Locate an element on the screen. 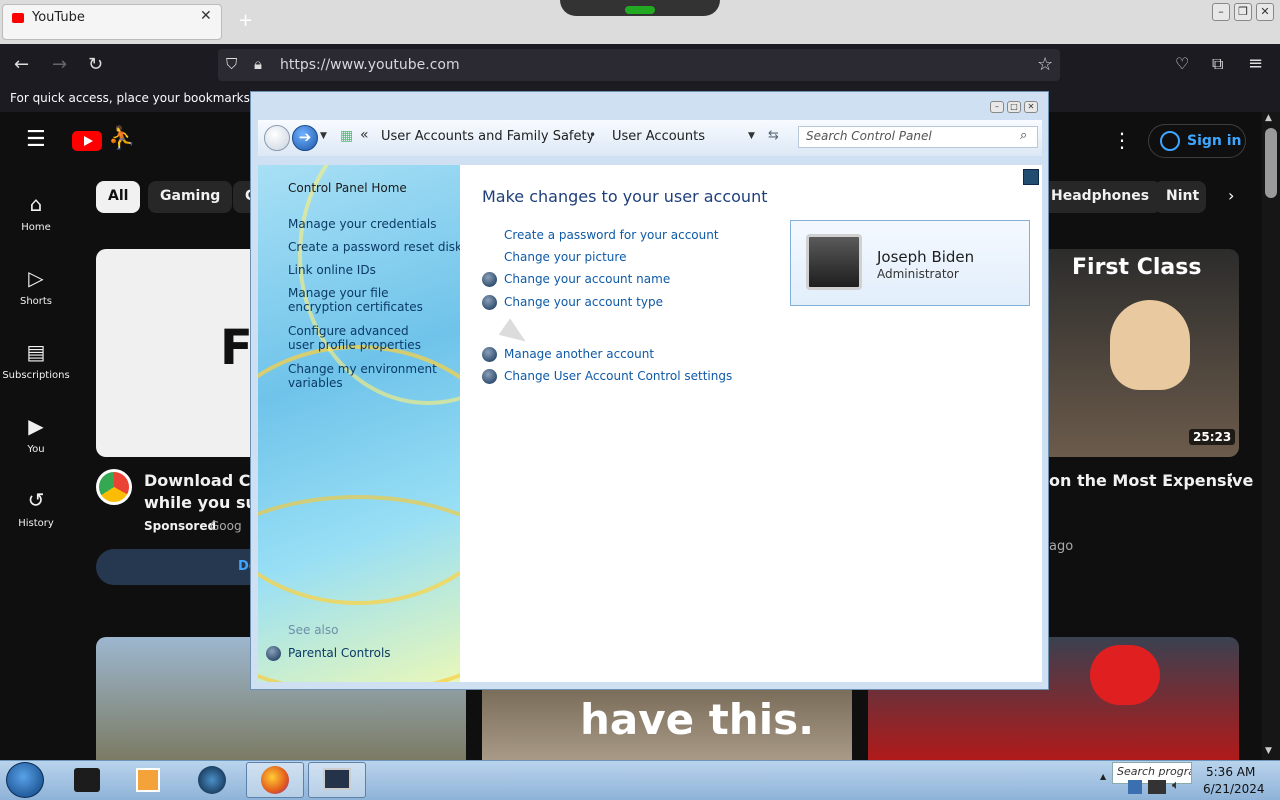  page-title: Make changes to your user account is located at coordinates (625, 196).